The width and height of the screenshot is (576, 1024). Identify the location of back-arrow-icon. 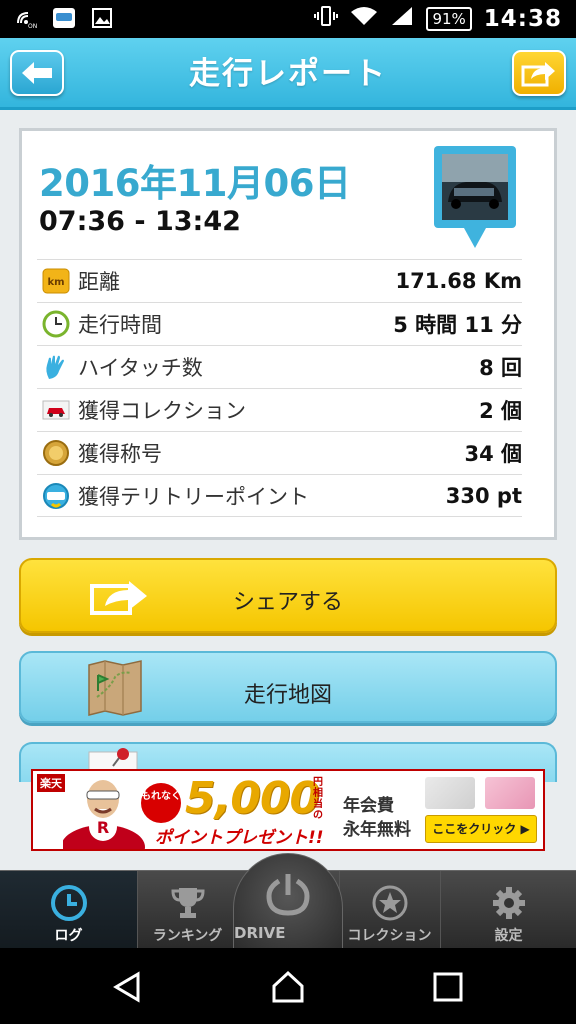
(37, 73).